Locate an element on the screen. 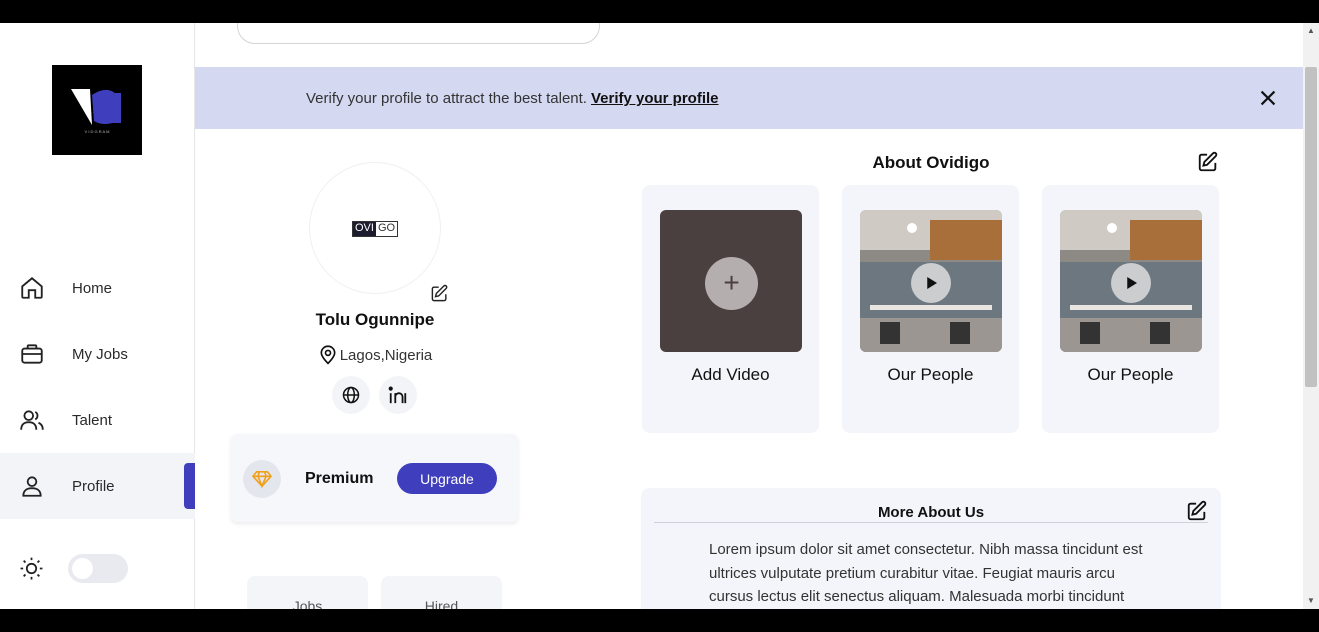  logo-text-dark: OVI is located at coordinates (364, 229).